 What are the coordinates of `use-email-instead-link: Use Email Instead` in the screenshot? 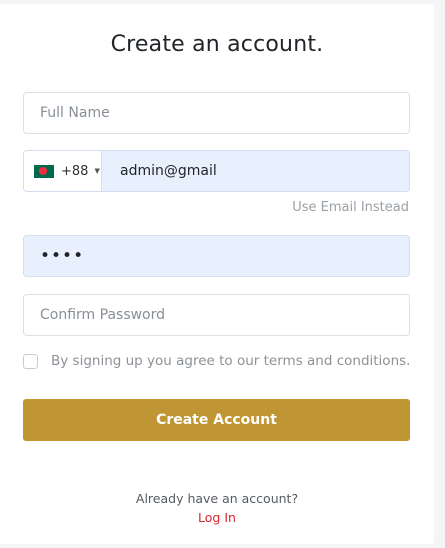 It's located at (350, 207).